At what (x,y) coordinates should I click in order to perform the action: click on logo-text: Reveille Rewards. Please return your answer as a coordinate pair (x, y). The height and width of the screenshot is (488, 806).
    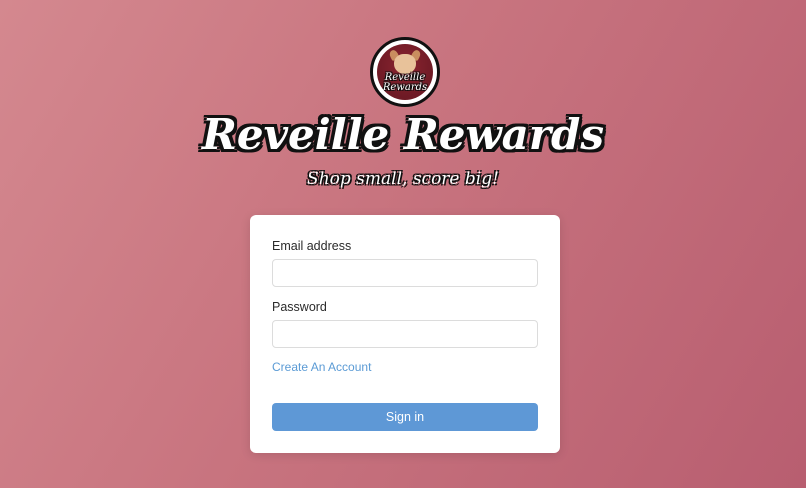
    Looking at the image, I should click on (405, 82).